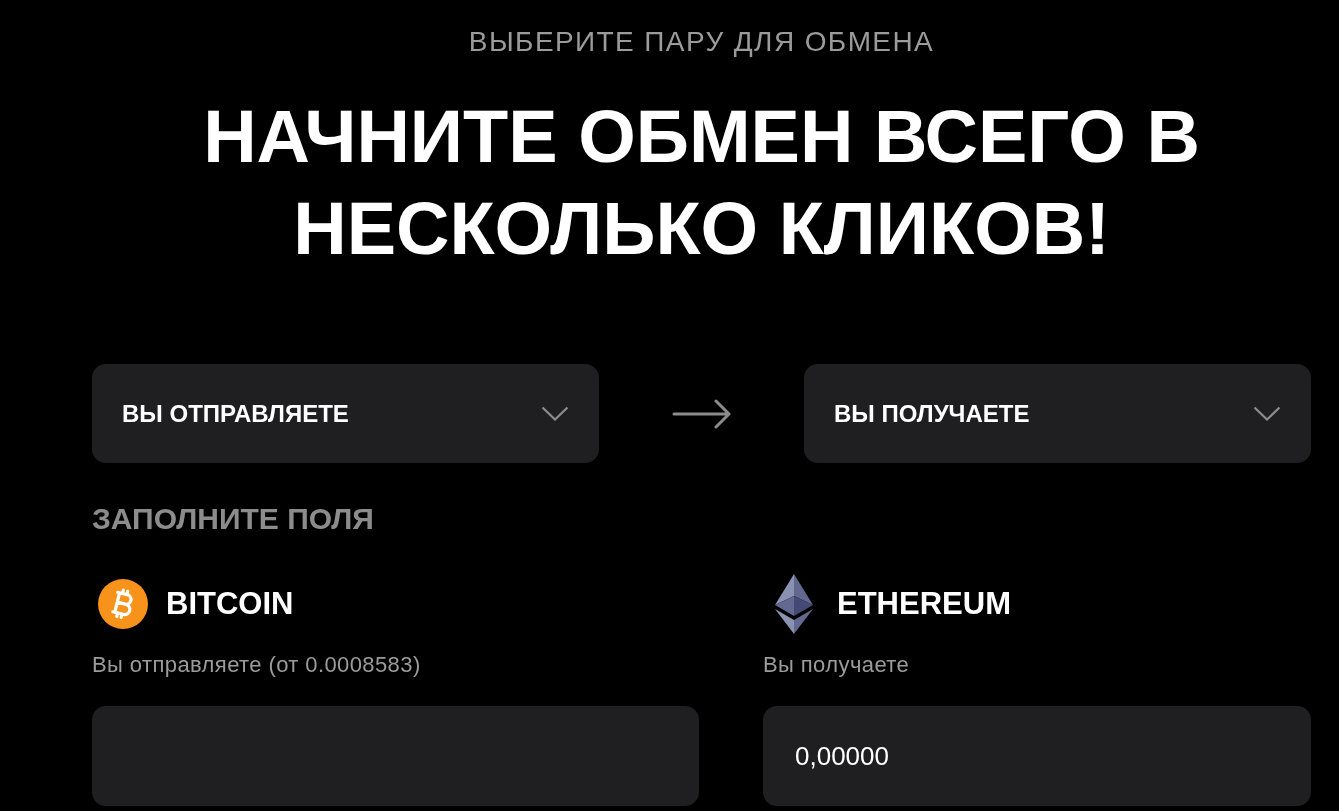 This screenshot has width=1339, height=811. Describe the element at coordinates (701, 42) in the screenshot. I see `section-subtitle: ВЫБЕРИТЕ ПАРУ ДЛЯ ОБМЕНА` at that location.